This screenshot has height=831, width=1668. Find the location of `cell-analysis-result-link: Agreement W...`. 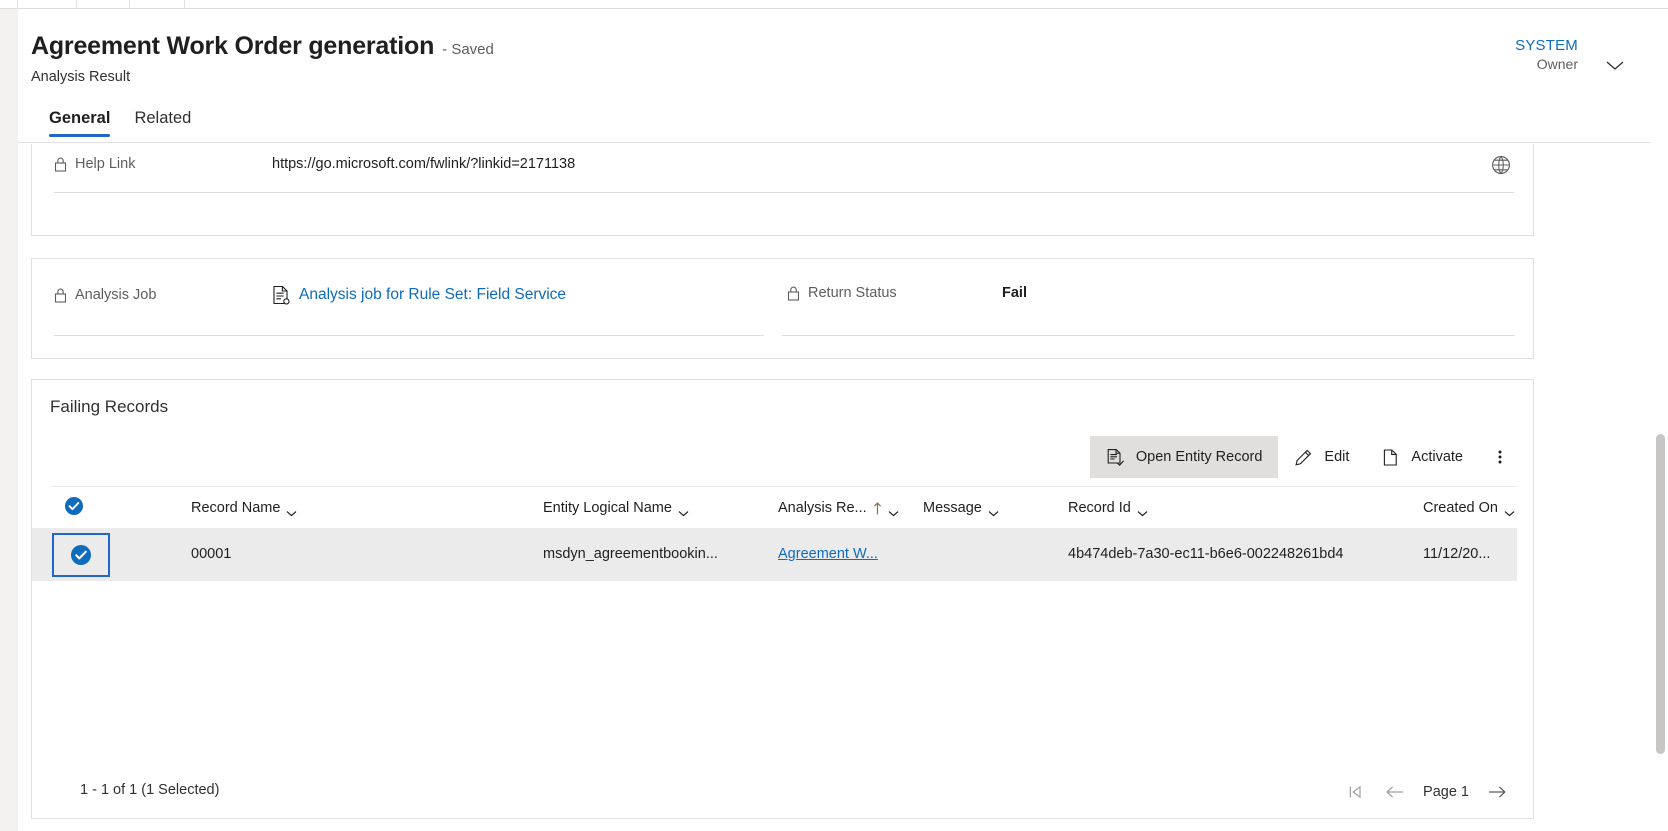

cell-analysis-result-link: Agreement W... is located at coordinates (828, 554).